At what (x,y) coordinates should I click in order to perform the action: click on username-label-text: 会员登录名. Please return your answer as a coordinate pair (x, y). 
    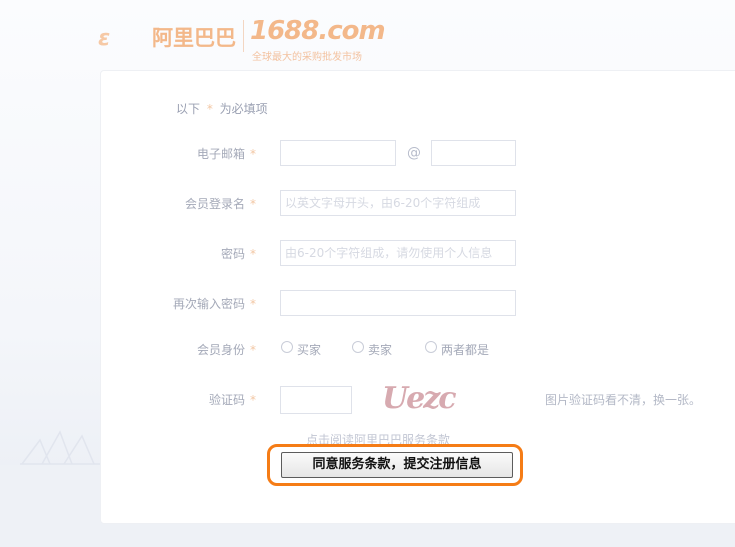
    Looking at the image, I should click on (214, 204).